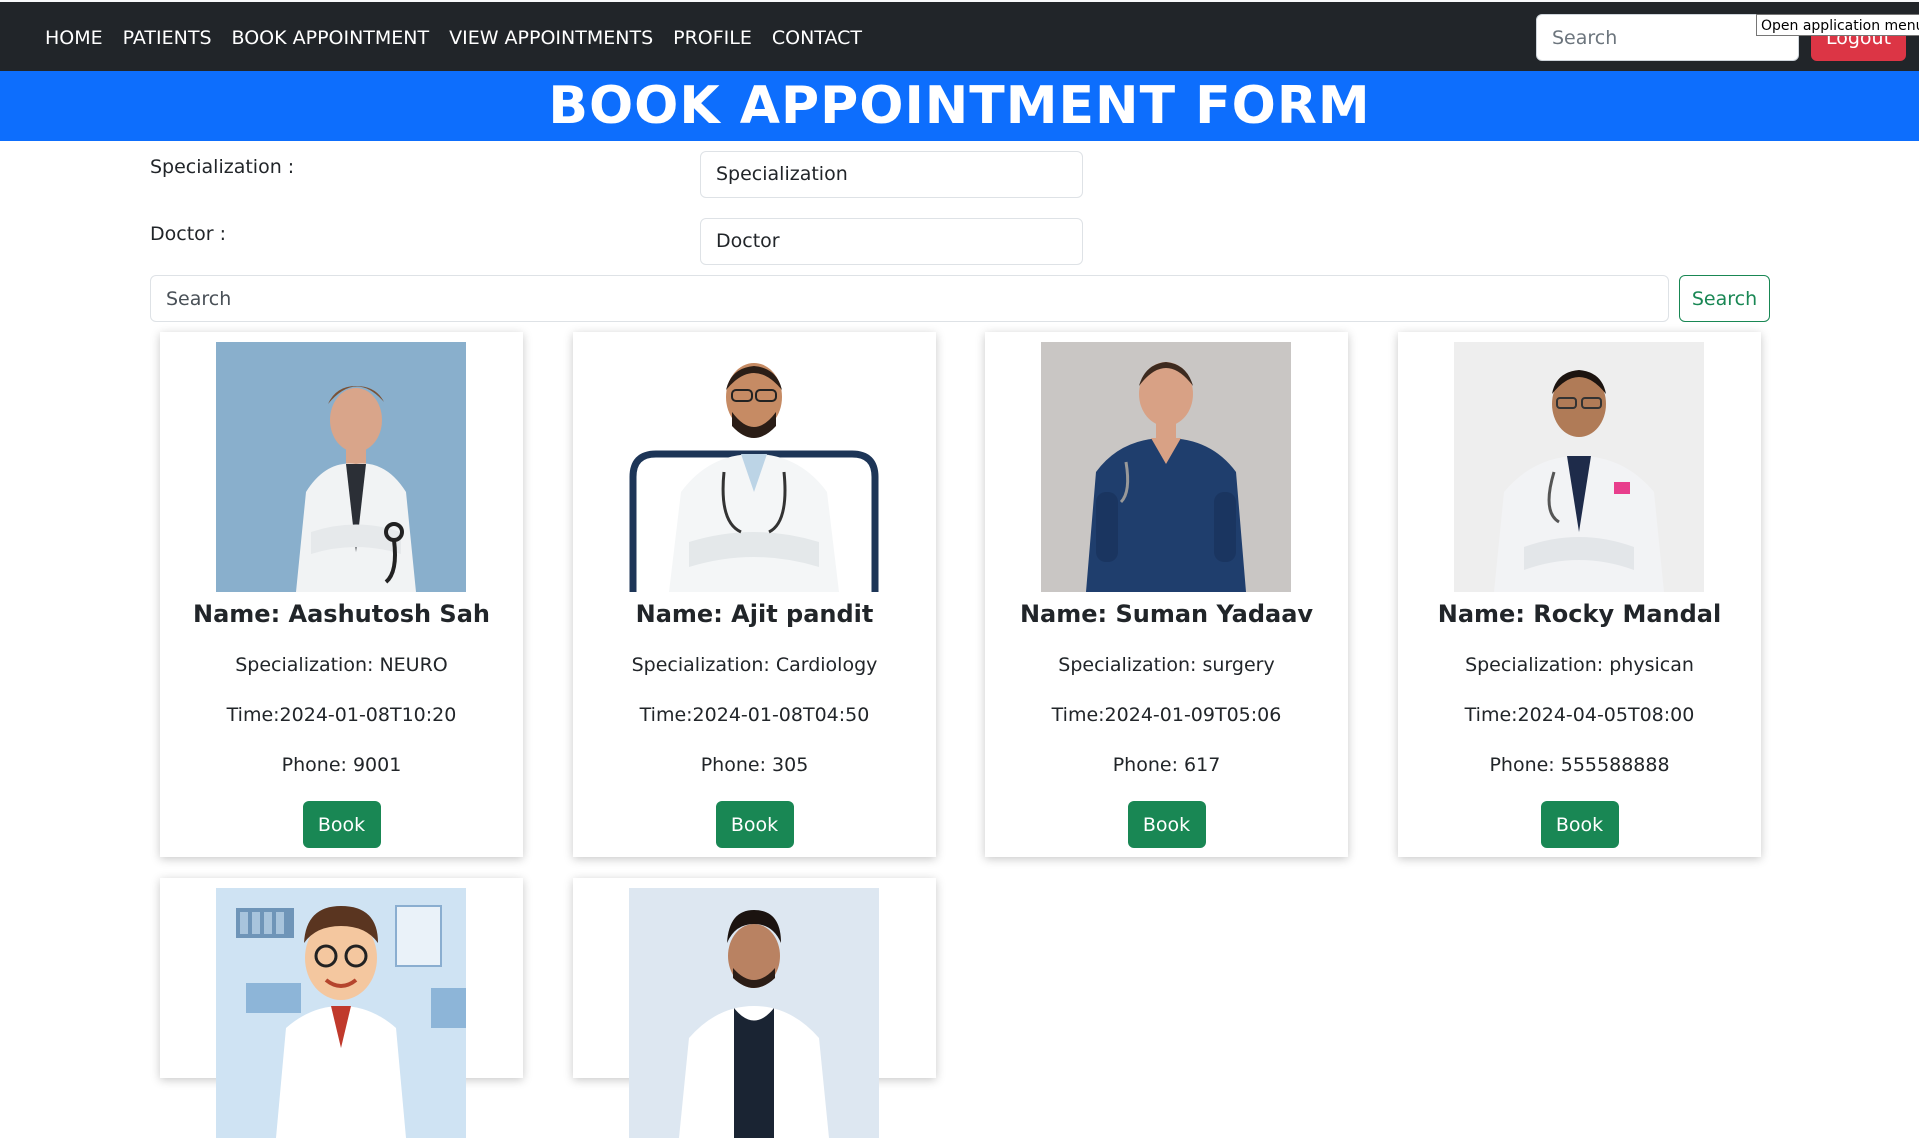 This screenshot has height=1138, width=1919. I want to click on doctor-phone: Phone: 9001, so click(341, 765).